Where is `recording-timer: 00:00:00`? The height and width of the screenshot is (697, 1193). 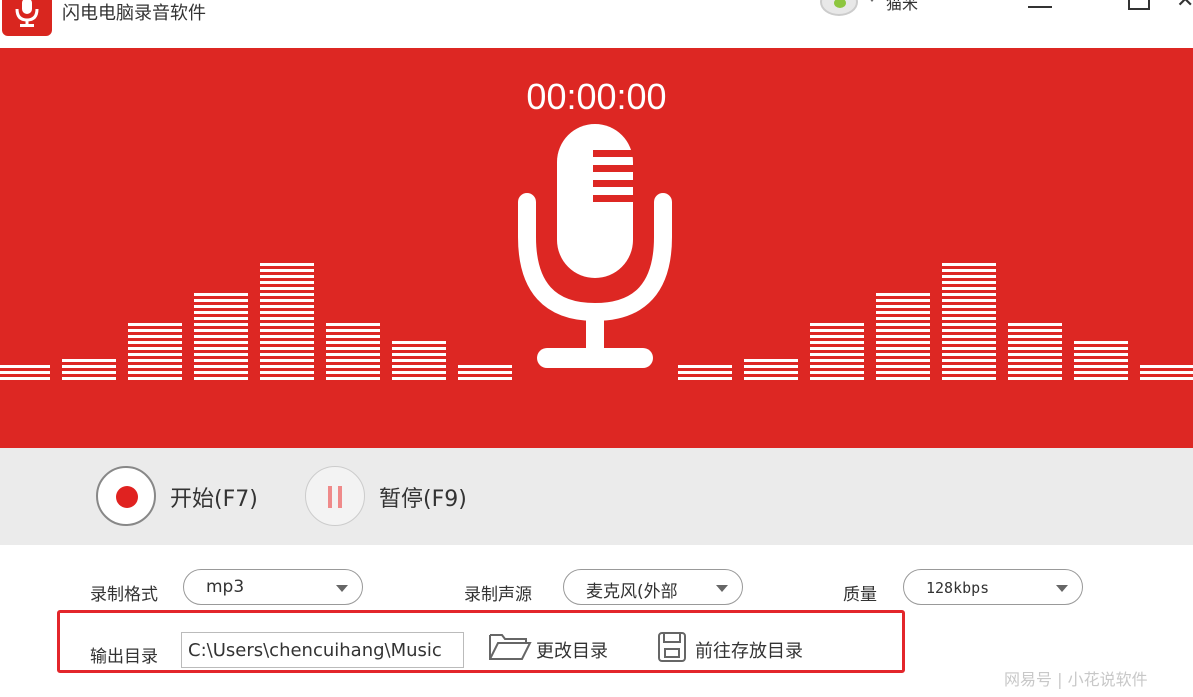 recording-timer: 00:00:00 is located at coordinates (596, 96).